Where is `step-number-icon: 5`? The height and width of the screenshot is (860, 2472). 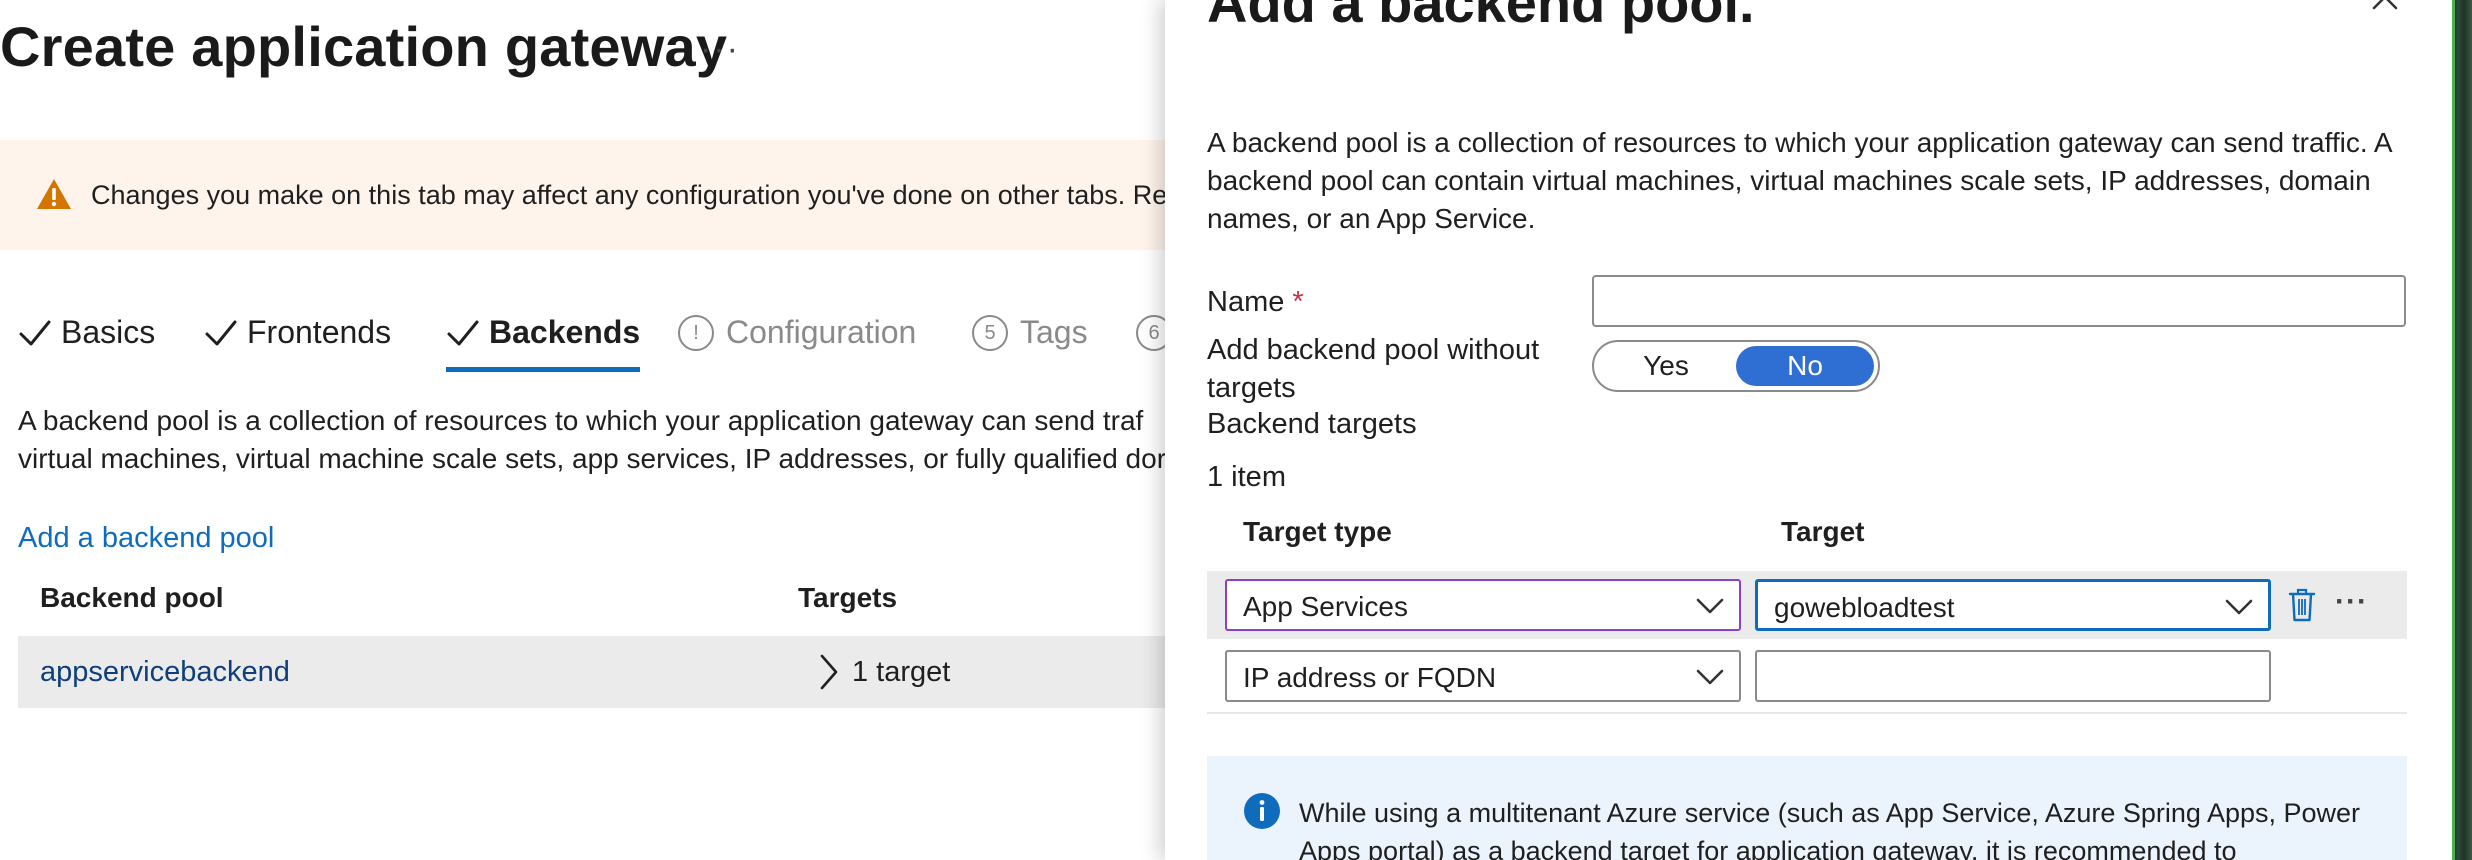
step-number-icon: 5 is located at coordinates (990, 333).